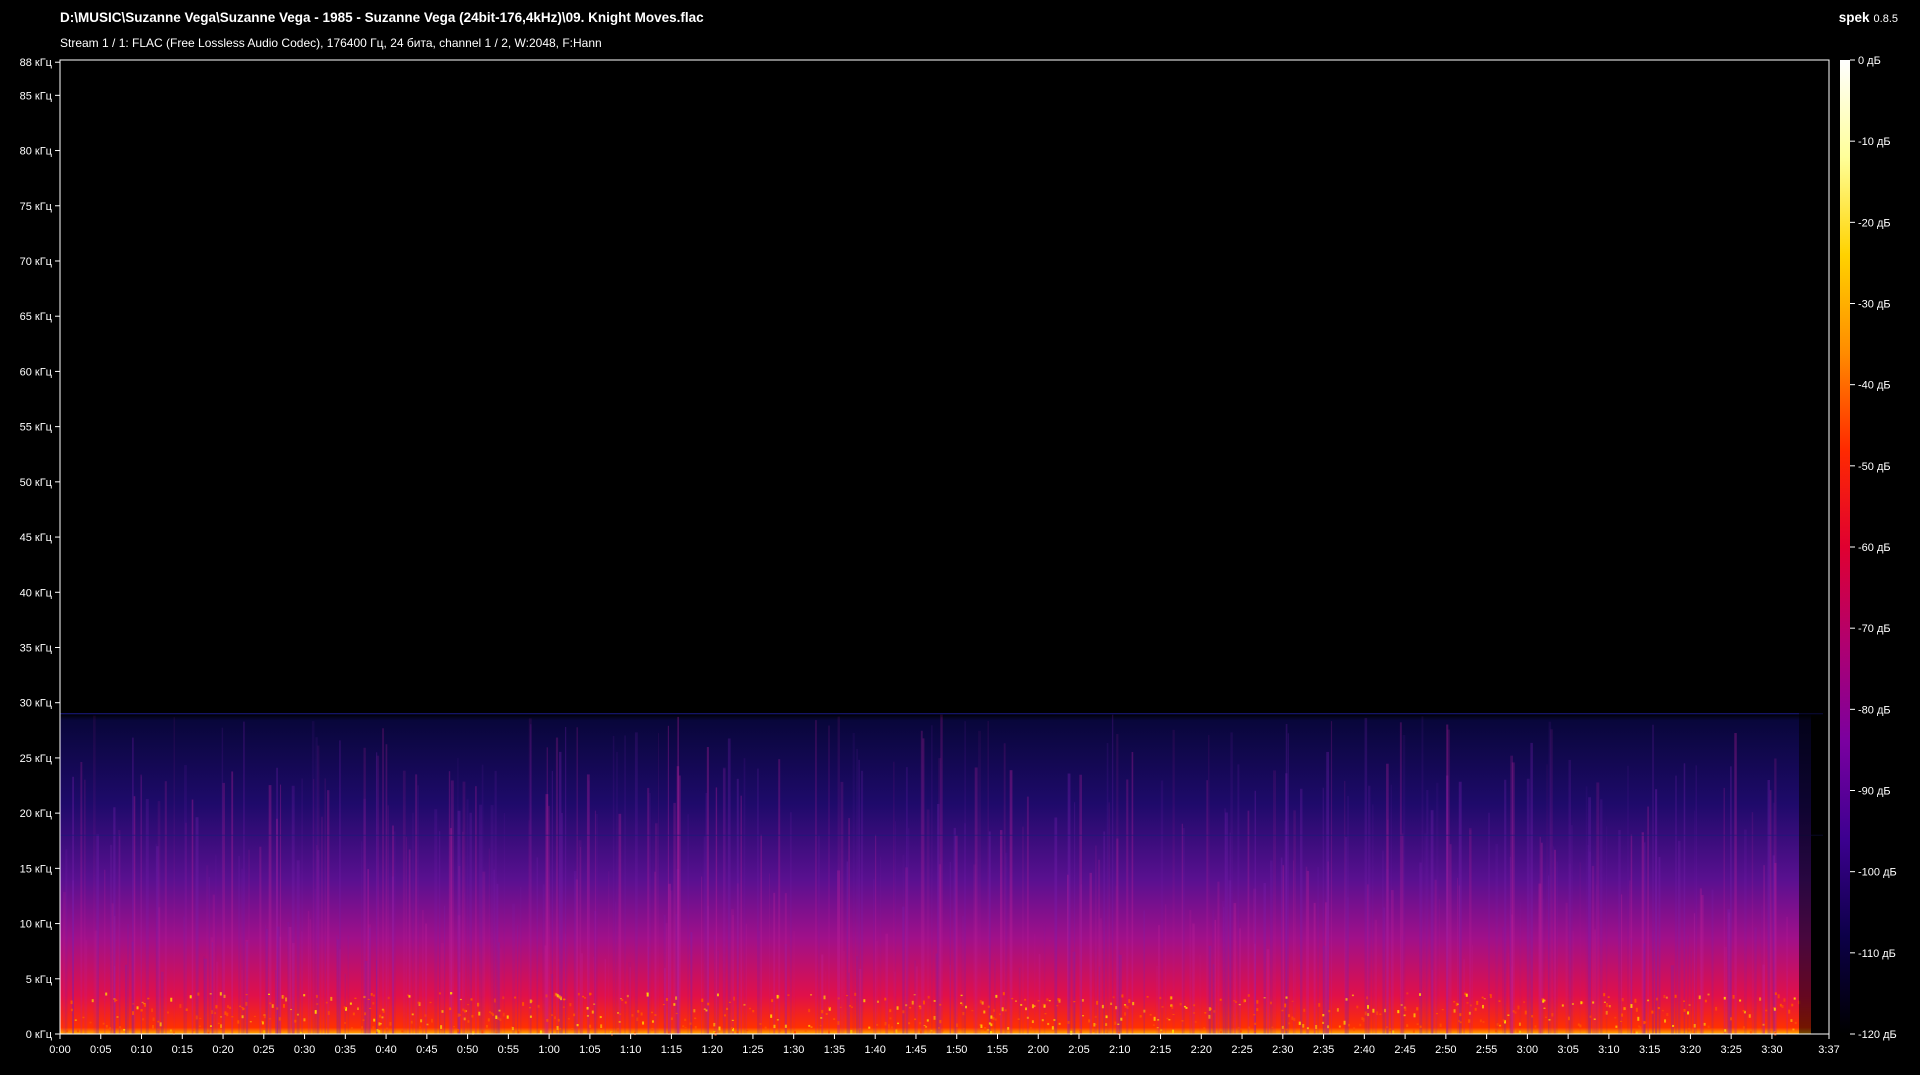 Image resolution: width=1920 pixels, height=1075 pixels. Describe the element at coordinates (100, 1050) in the screenshot. I see `x-tick-label: 0:05` at that location.